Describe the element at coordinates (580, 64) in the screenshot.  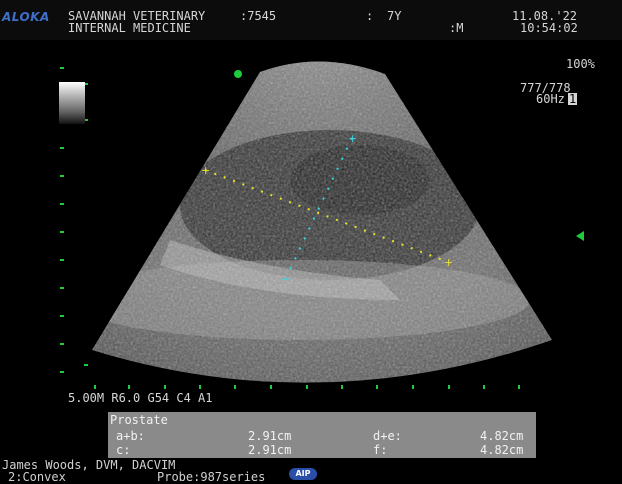
I see `zoom-level: 100%` at that location.